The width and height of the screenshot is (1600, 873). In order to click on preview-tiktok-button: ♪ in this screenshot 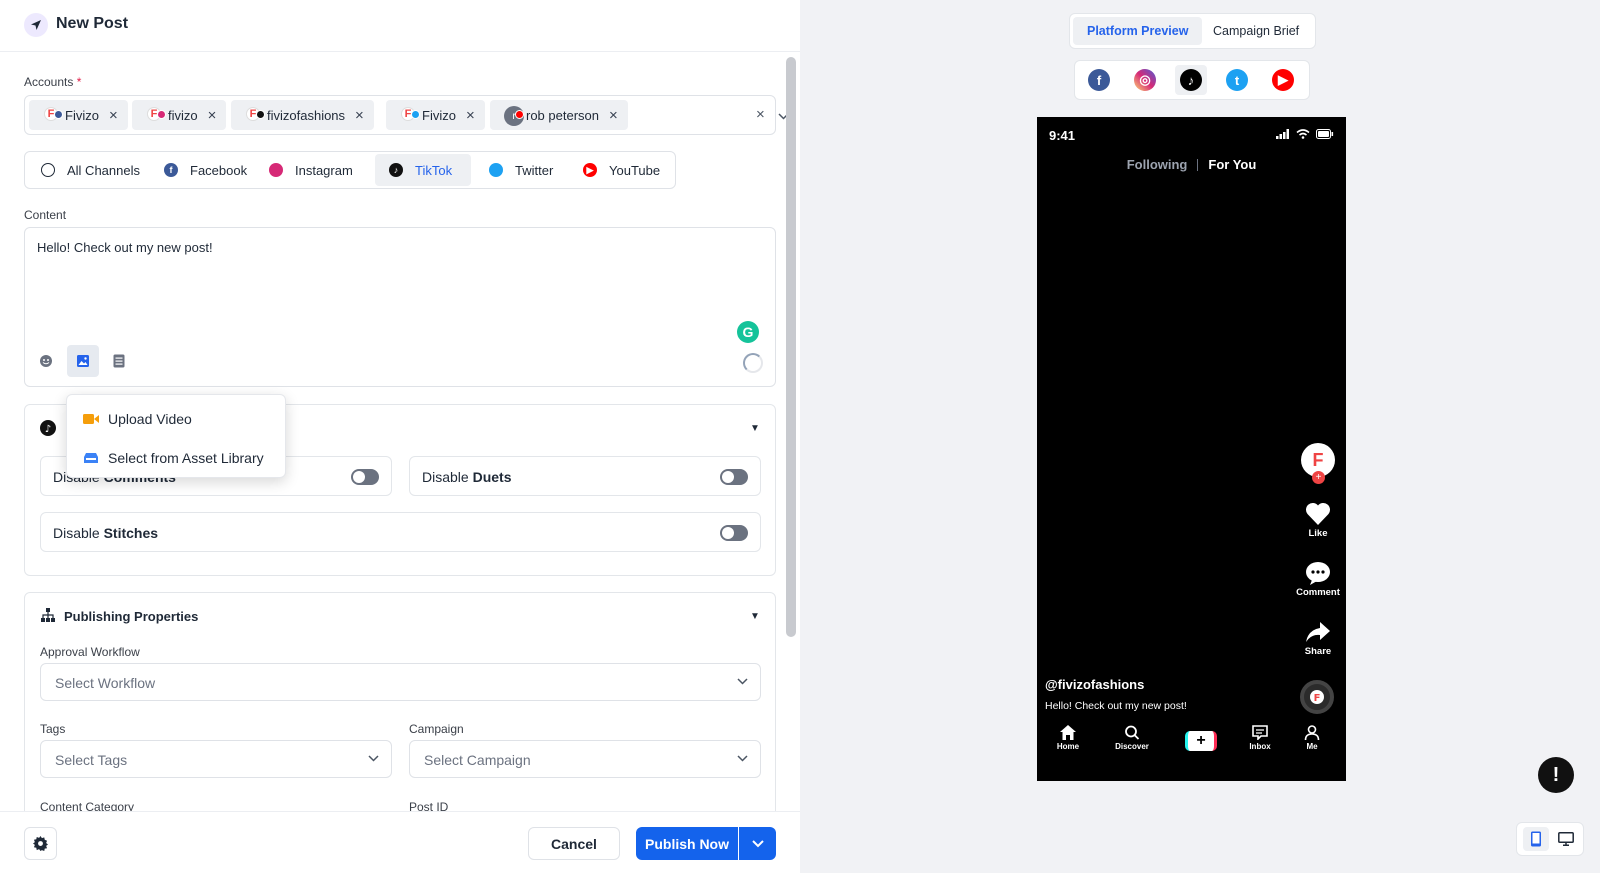, I will do `click(1191, 80)`.